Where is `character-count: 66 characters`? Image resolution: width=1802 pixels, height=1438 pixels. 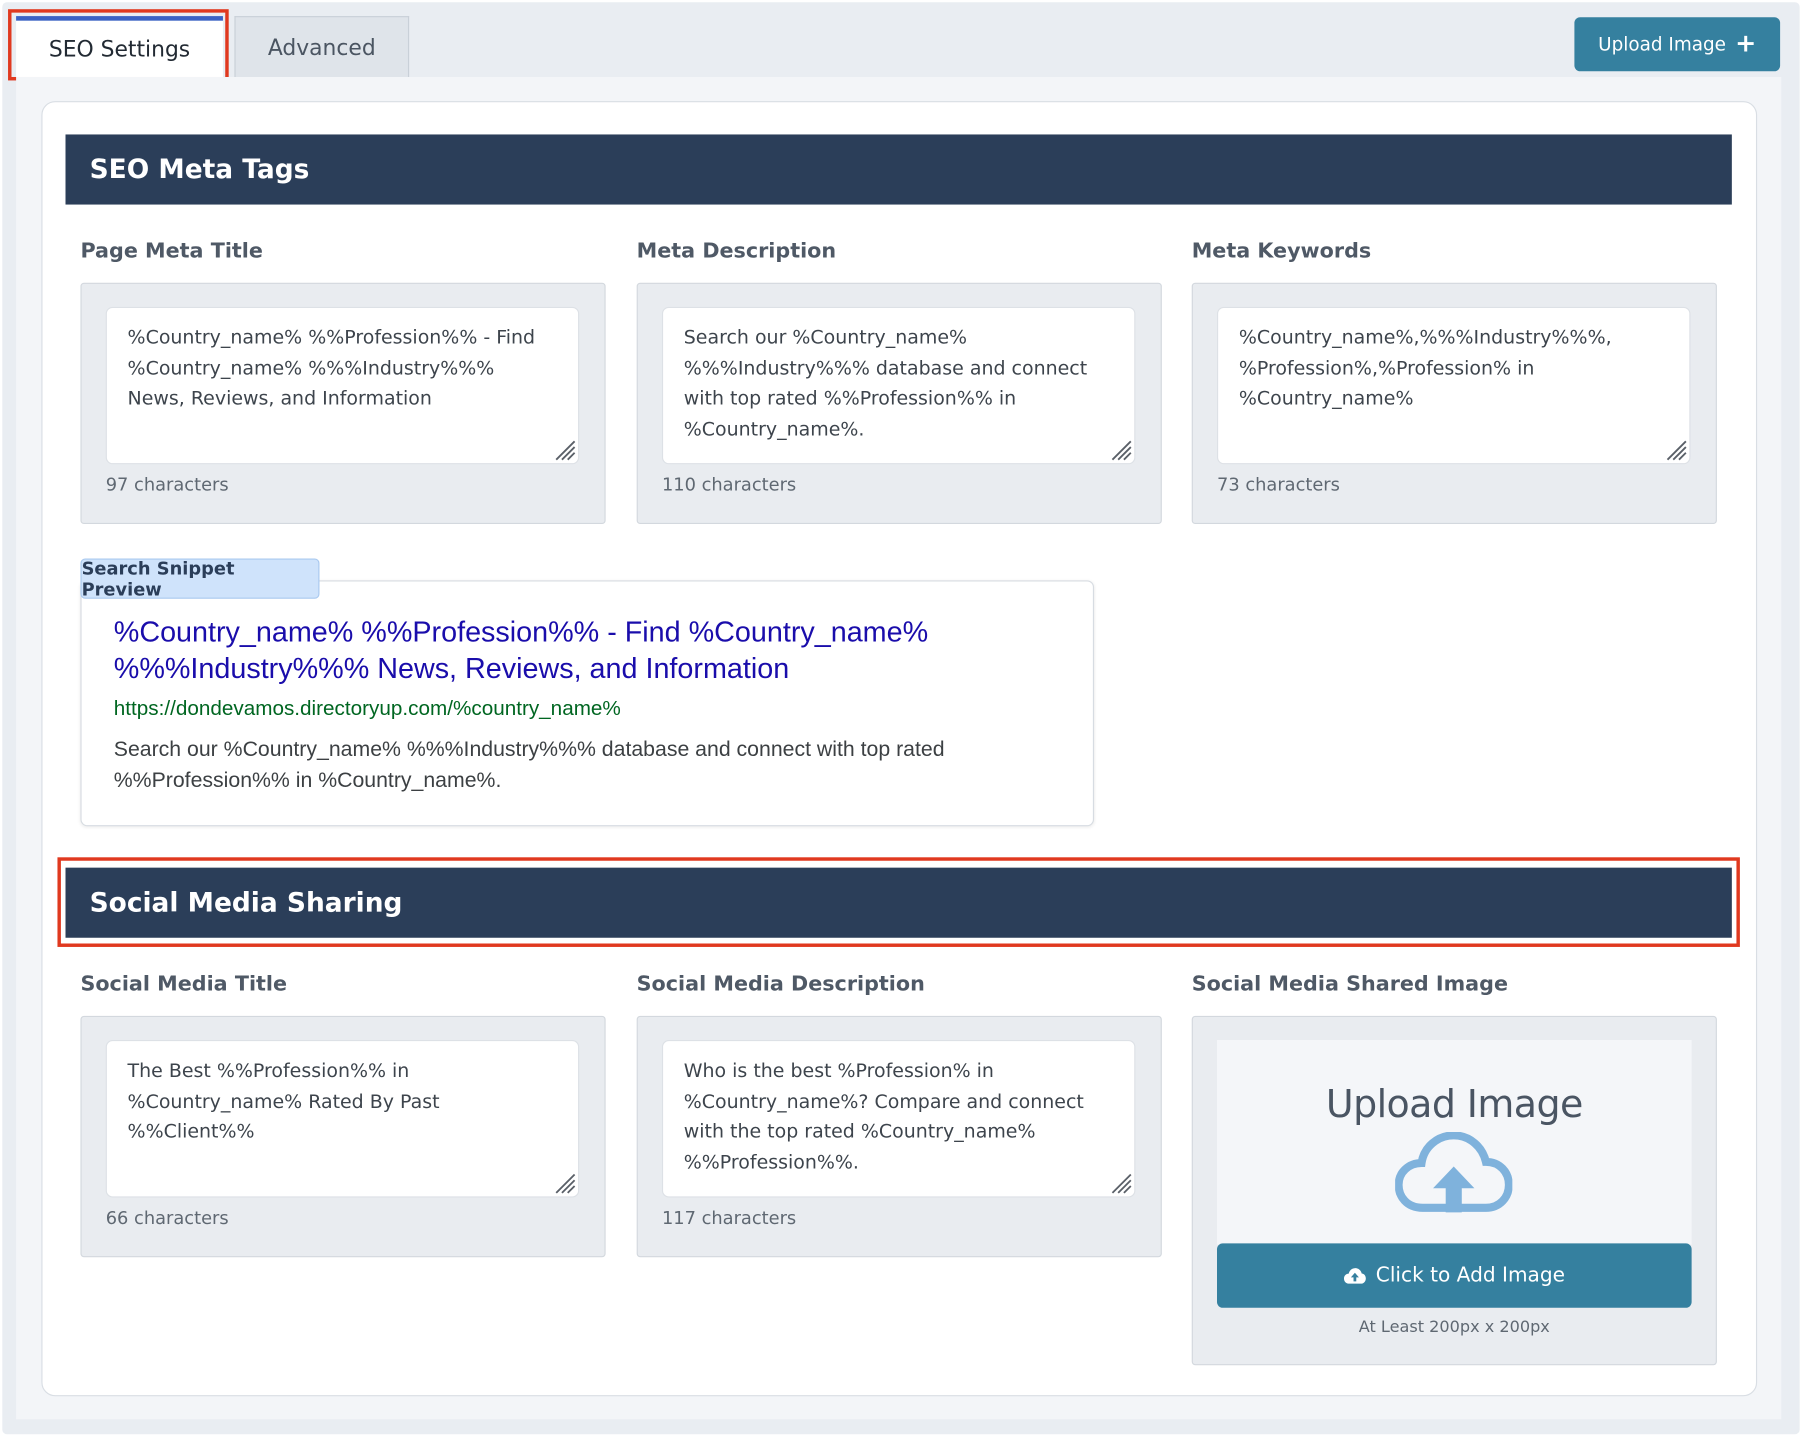 character-count: 66 characters is located at coordinates (167, 1218).